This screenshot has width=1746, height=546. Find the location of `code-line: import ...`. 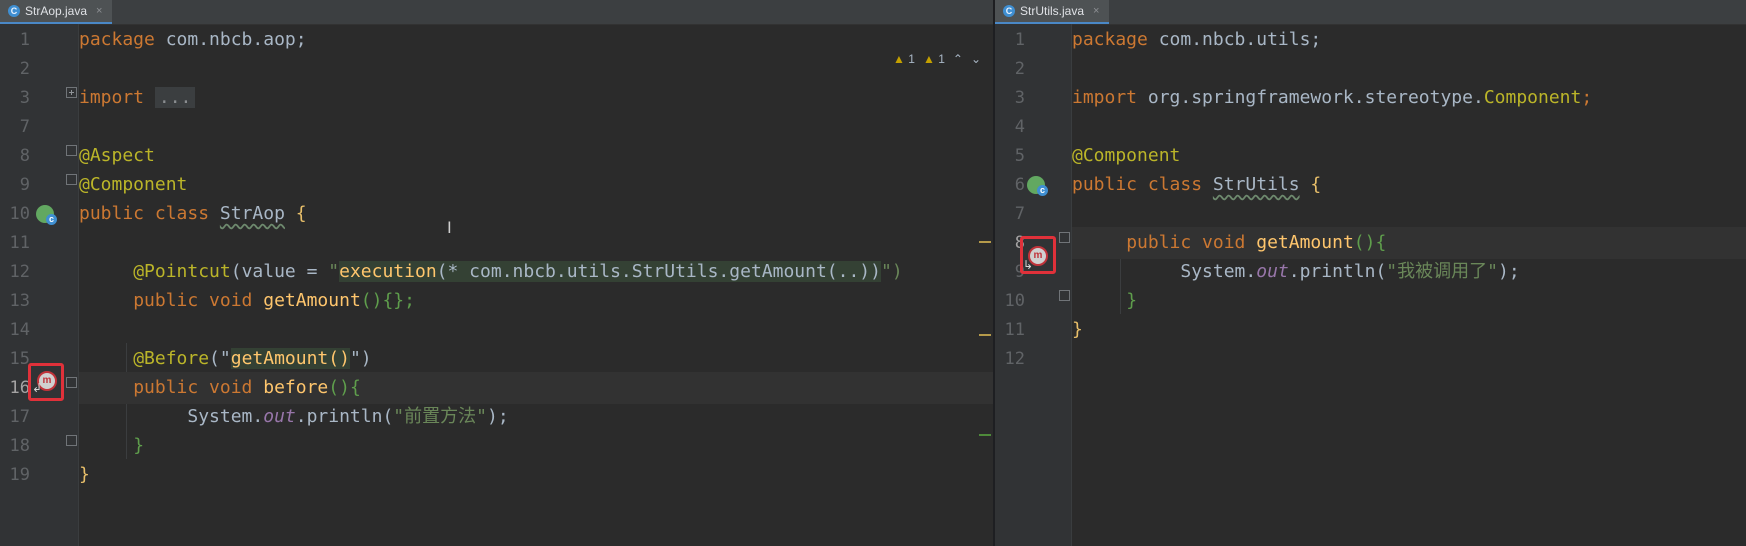

code-line: import ... is located at coordinates (536, 98).